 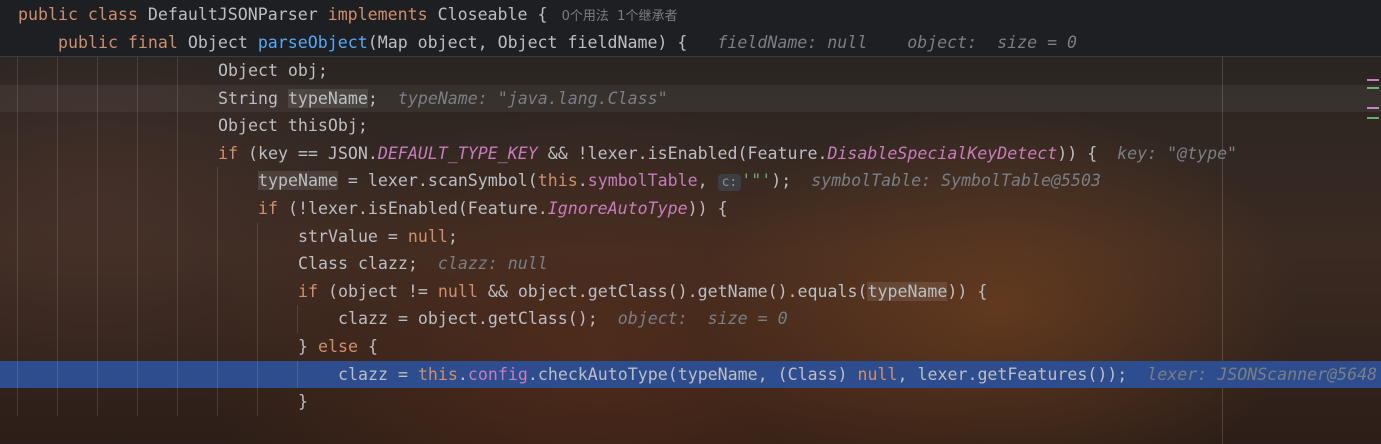 I want to click on code-token: symbolTable, so click(x=642, y=181).